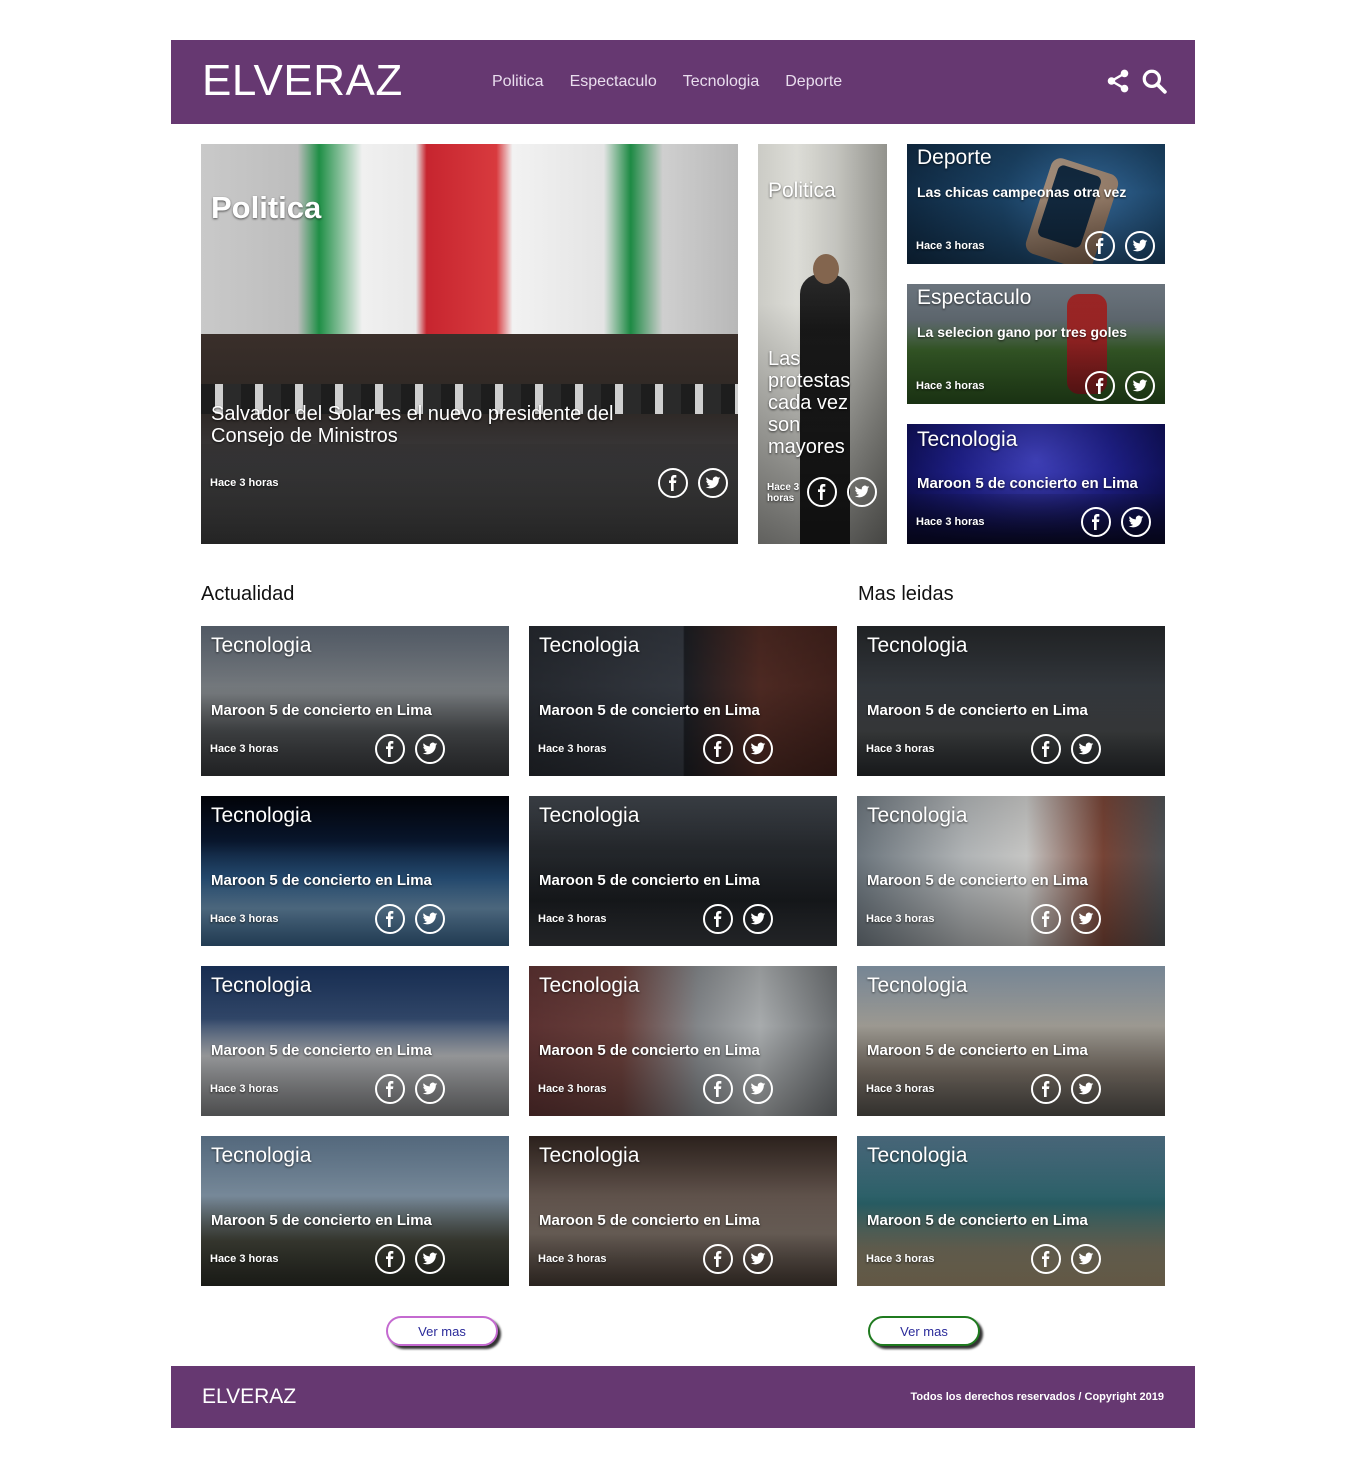  What do you see at coordinates (974, 297) in the screenshot?
I see `hero-small-category: Espectaculo` at bounding box center [974, 297].